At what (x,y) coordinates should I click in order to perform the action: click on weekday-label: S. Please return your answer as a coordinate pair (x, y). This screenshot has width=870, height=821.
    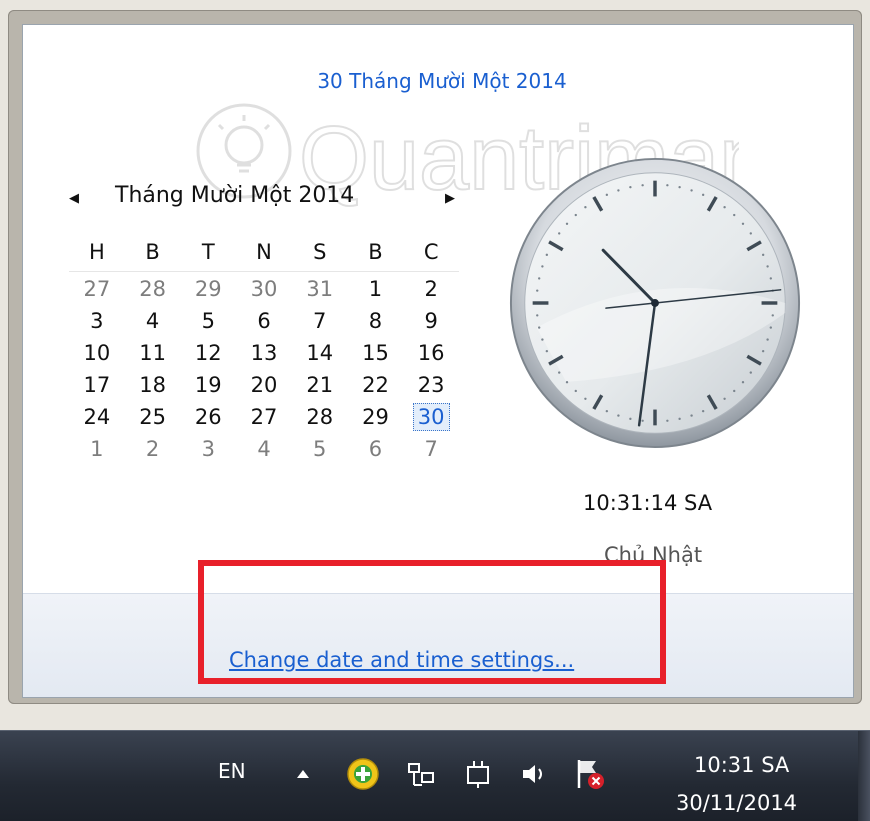
    Looking at the image, I should click on (320, 252).